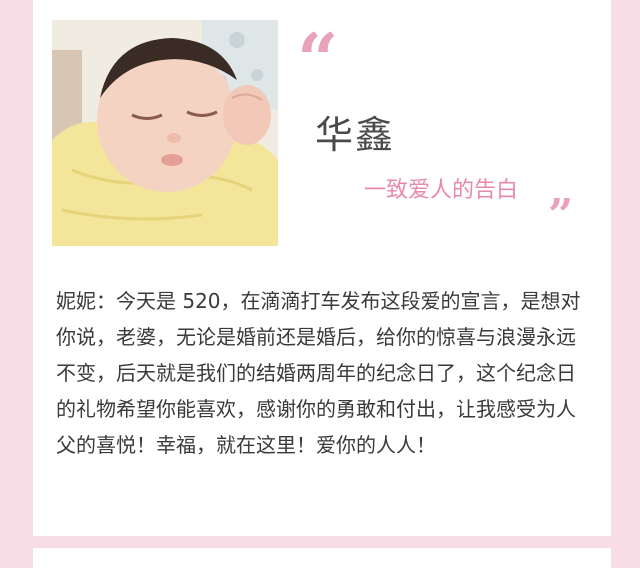  Describe the element at coordinates (318, 59) in the screenshot. I see `open-quote-mark: “` at that location.